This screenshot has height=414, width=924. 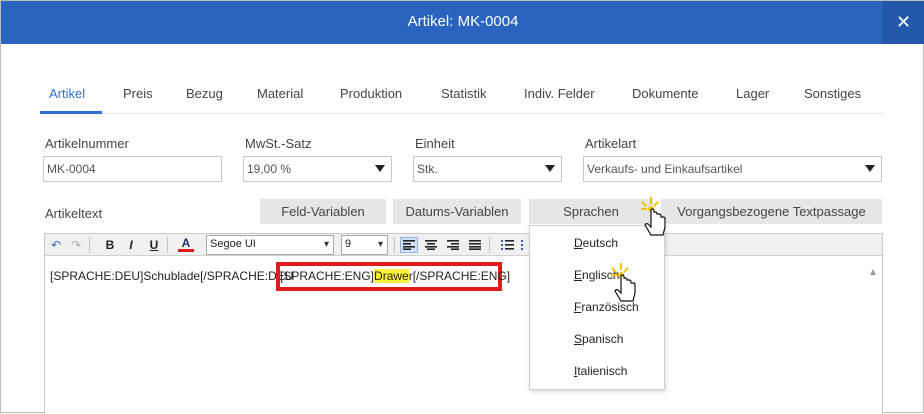 What do you see at coordinates (138, 93) in the screenshot?
I see `tab-preis: Preis` at bounding box center [138, 93].